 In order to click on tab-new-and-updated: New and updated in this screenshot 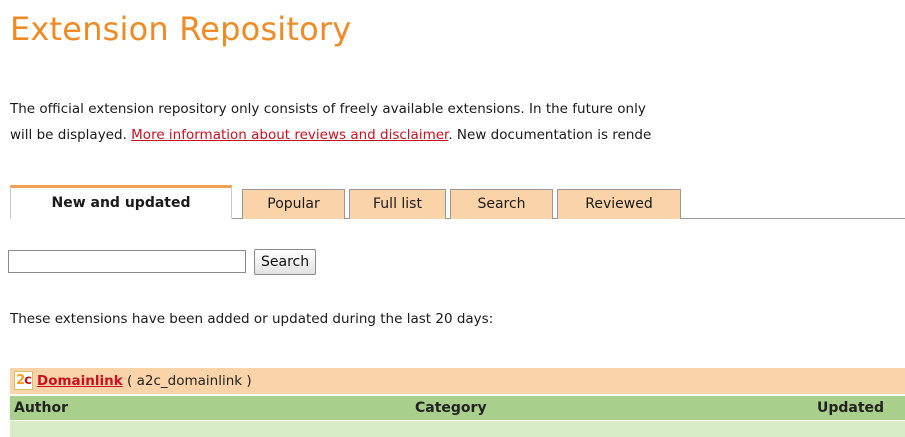, I will do `click(121, 202)`.